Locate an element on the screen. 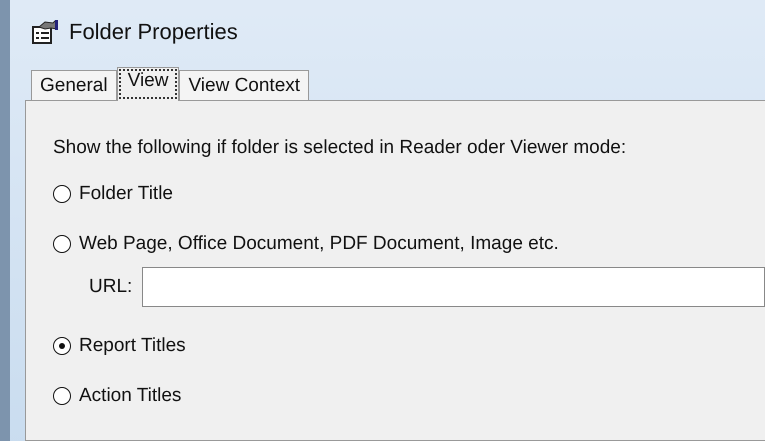  tab: View is located at coordinates (148, 84).